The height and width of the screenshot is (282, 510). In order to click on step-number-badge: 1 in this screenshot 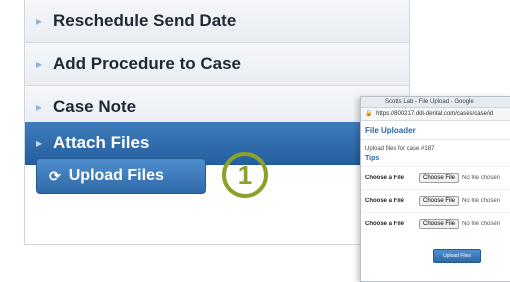, I will do `click(245, 175)`.